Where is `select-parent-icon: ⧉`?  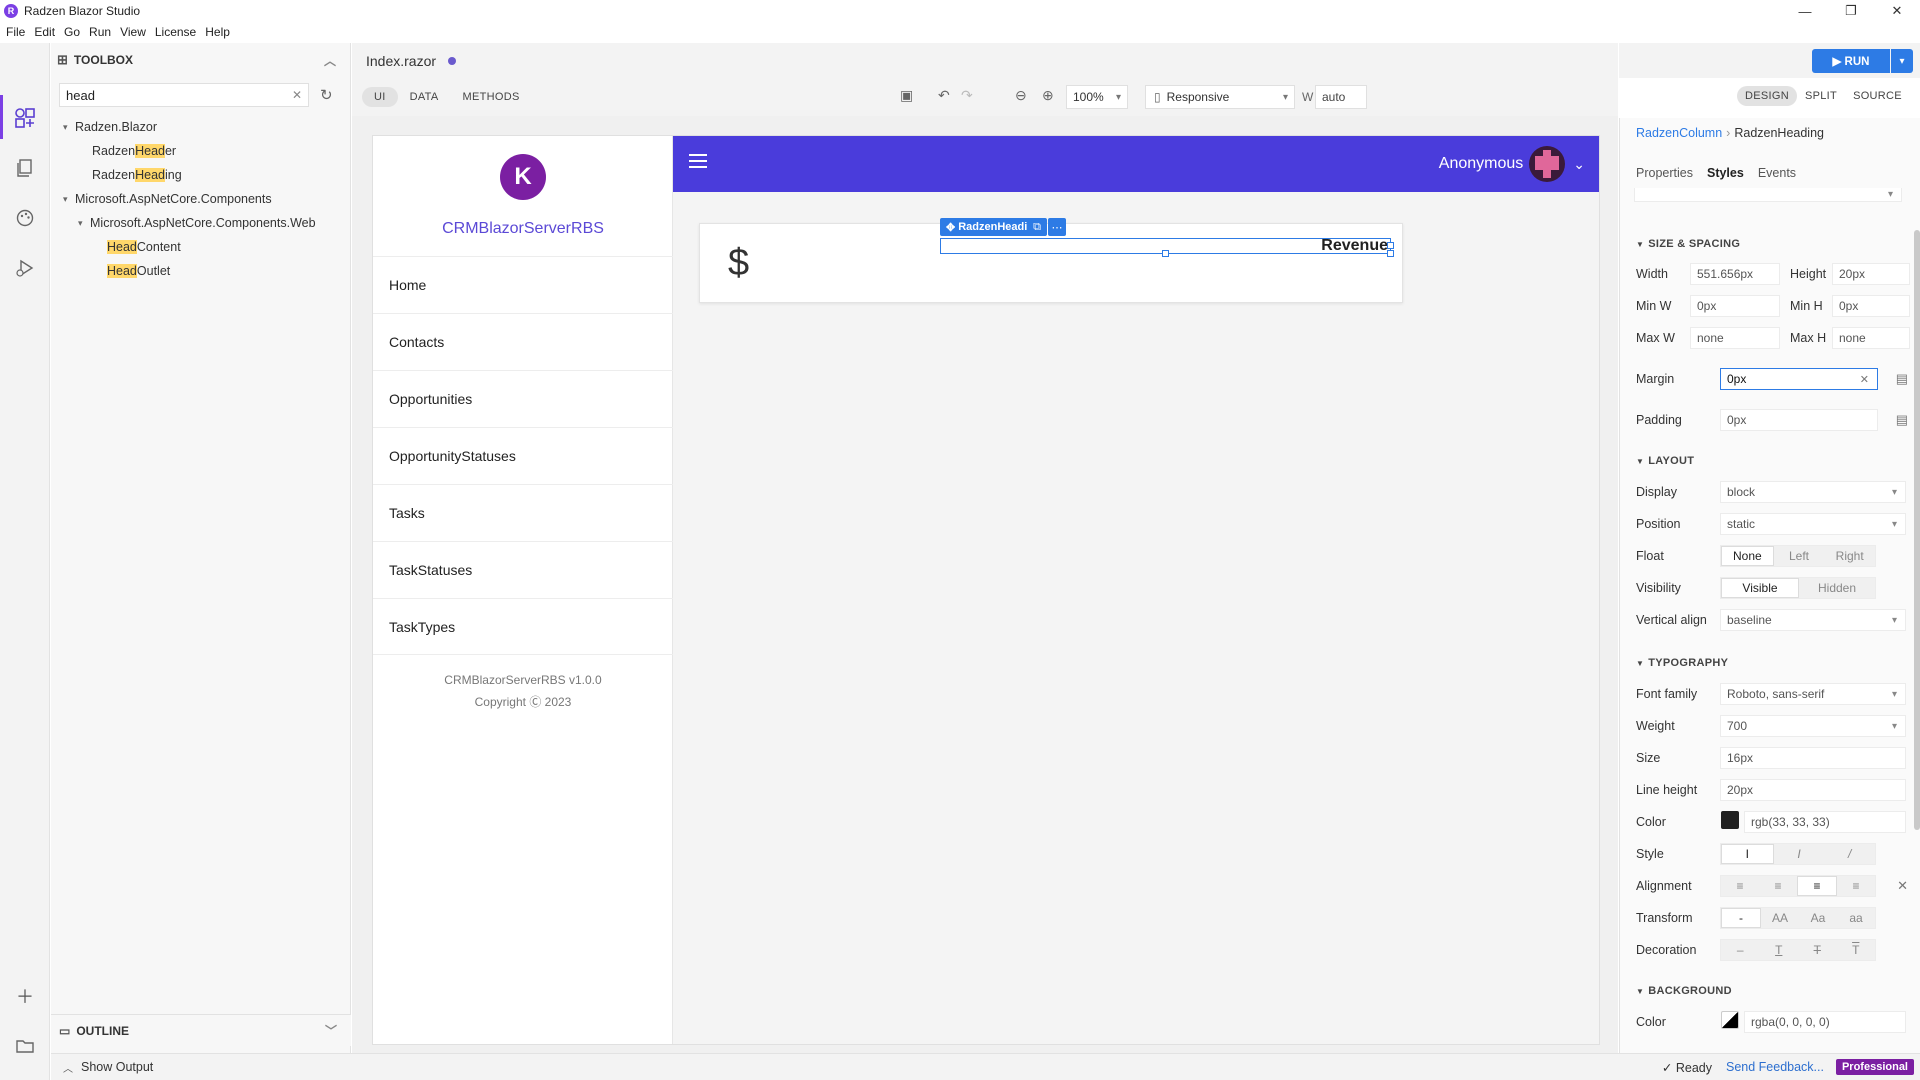 select-parent-icon: ⧉ is located at coordinates (1037, 227).